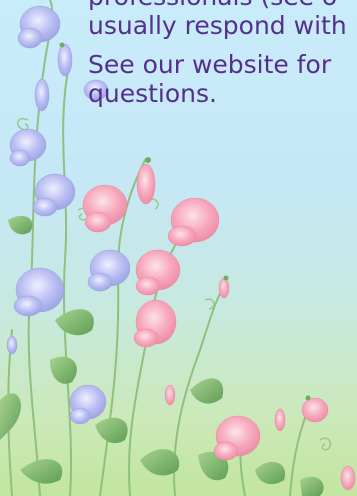 The width and height of the screenshot is (357, 496). I want to click on paragraph-line: professionals (see o, so click(212, 5).